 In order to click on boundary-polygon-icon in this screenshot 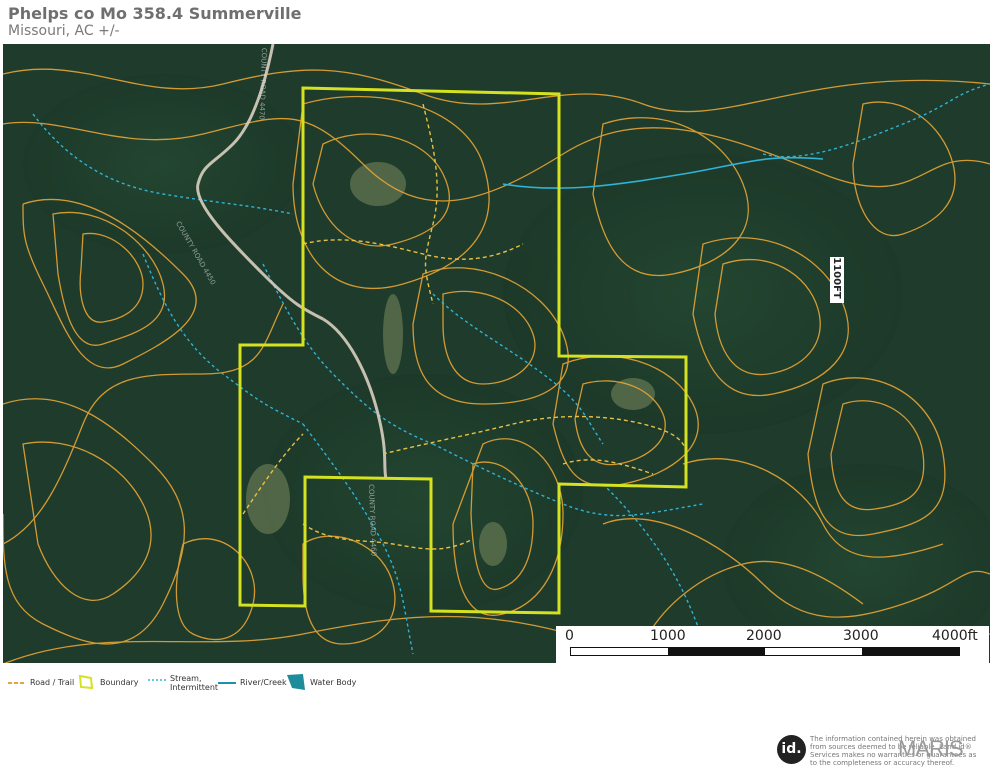, I will do `click(86, 682)`.